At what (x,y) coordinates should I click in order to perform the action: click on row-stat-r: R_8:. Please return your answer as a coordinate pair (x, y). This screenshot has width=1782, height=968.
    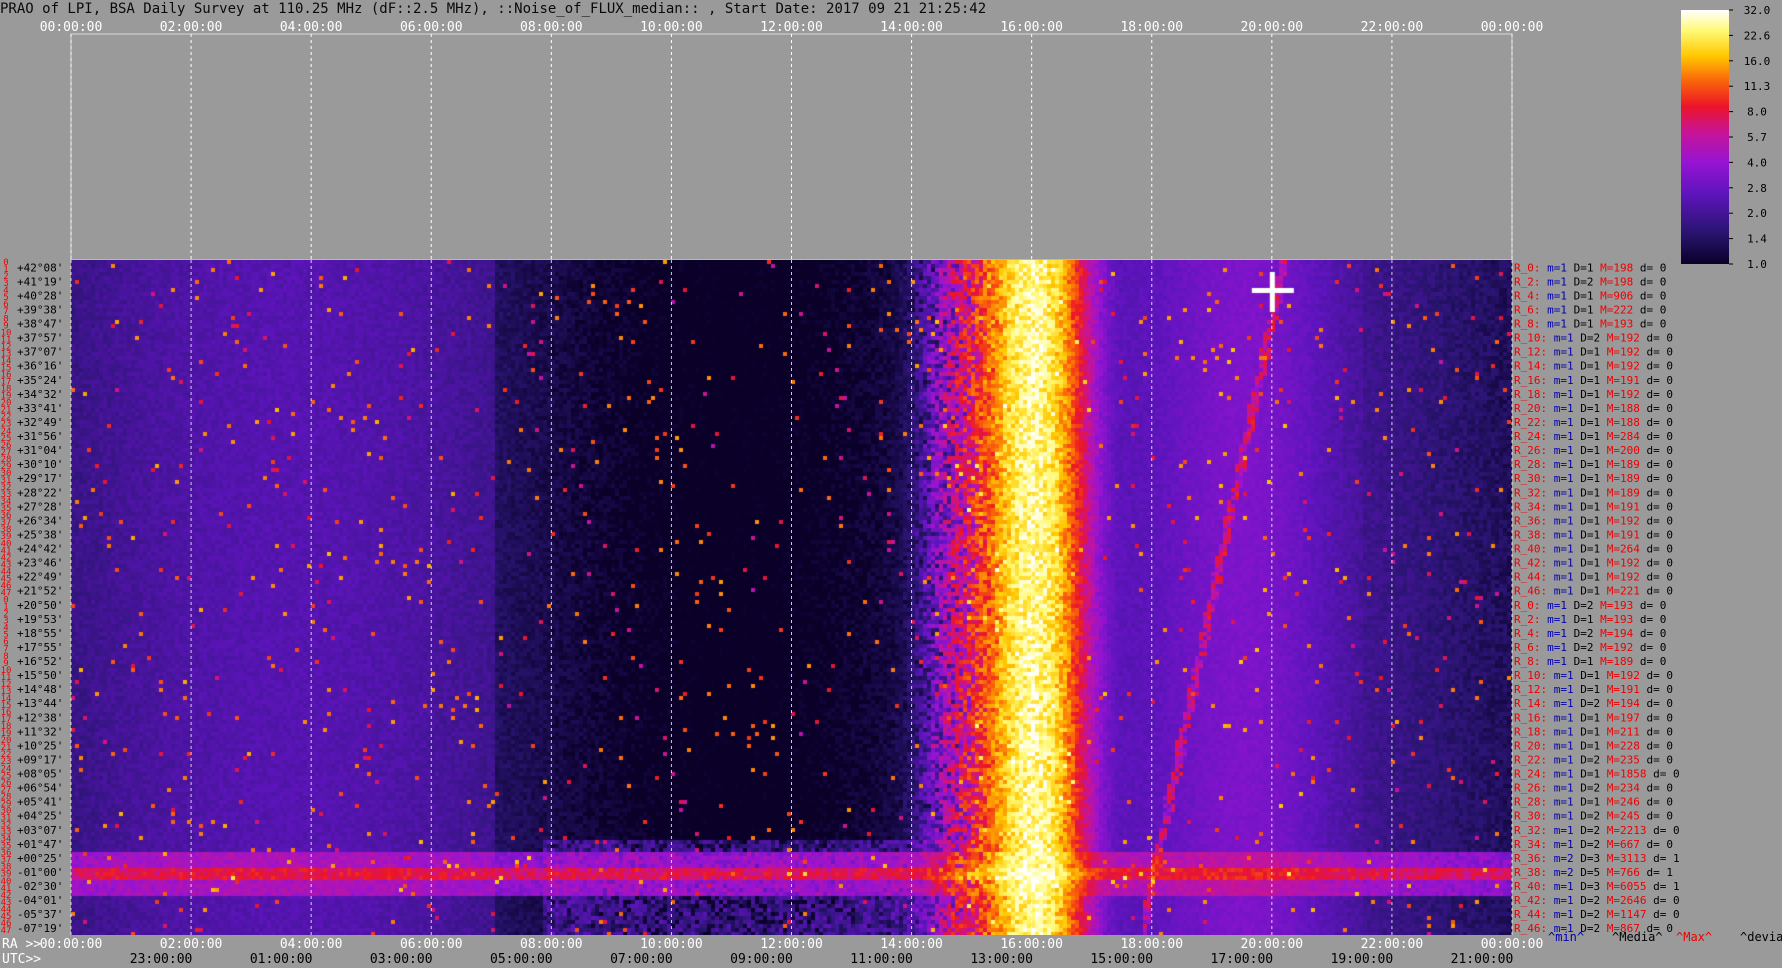
    Looking at the image, I should click on (1527, 661).